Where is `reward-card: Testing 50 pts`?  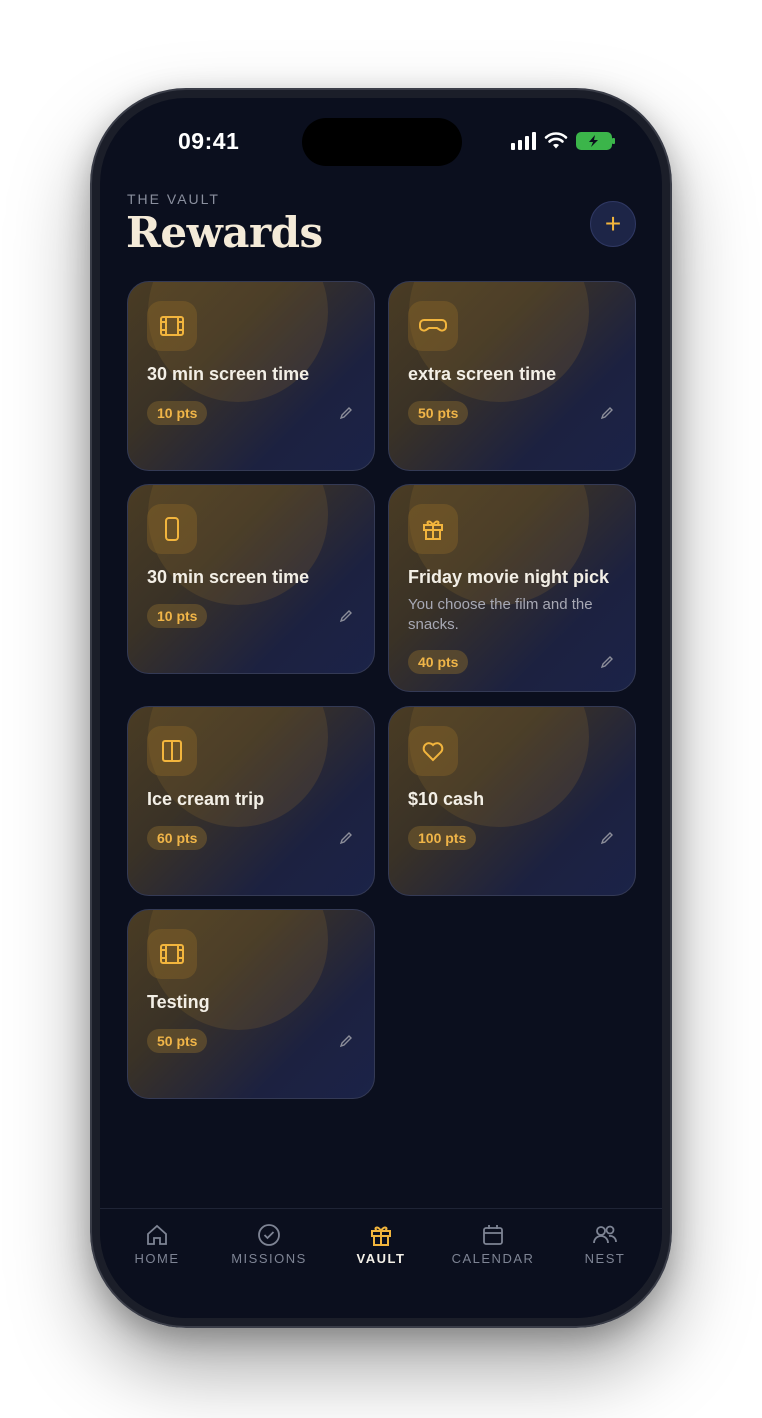 reward-card: Testing 50 pts is located at coordinates (251, 1004).